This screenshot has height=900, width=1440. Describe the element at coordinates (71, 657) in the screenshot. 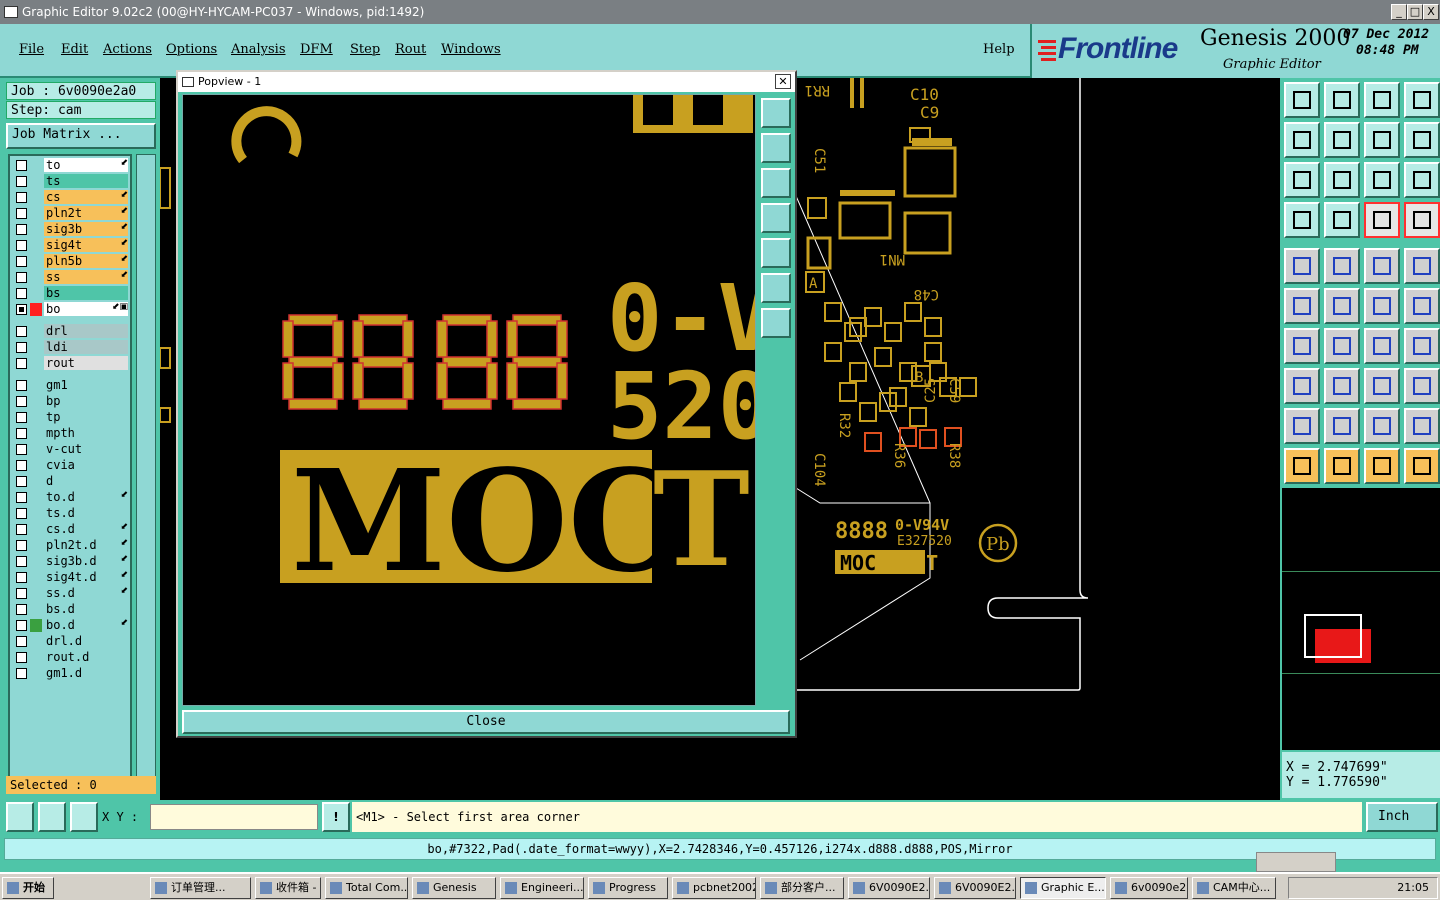

I see `layer-row-rout-d: rout.d` at that location.